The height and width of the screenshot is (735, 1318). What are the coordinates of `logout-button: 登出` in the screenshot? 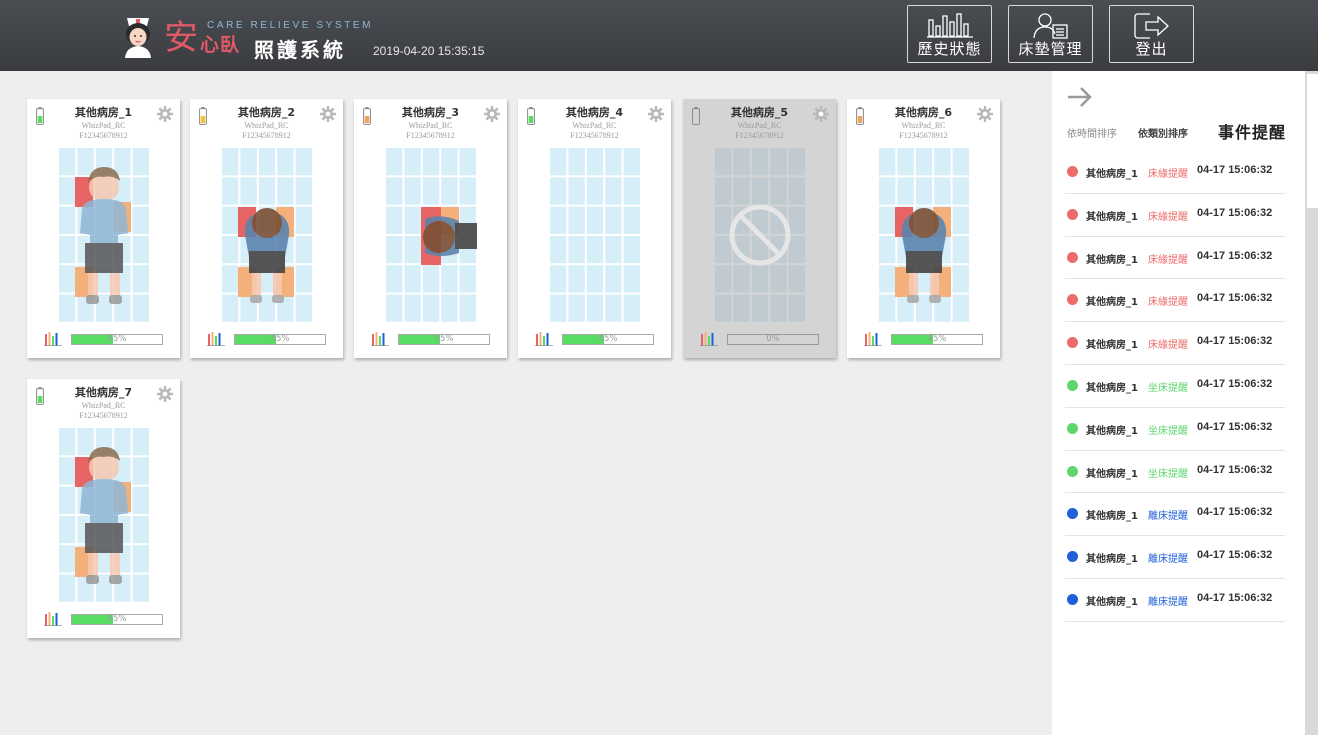 It's located at (1151, 34).